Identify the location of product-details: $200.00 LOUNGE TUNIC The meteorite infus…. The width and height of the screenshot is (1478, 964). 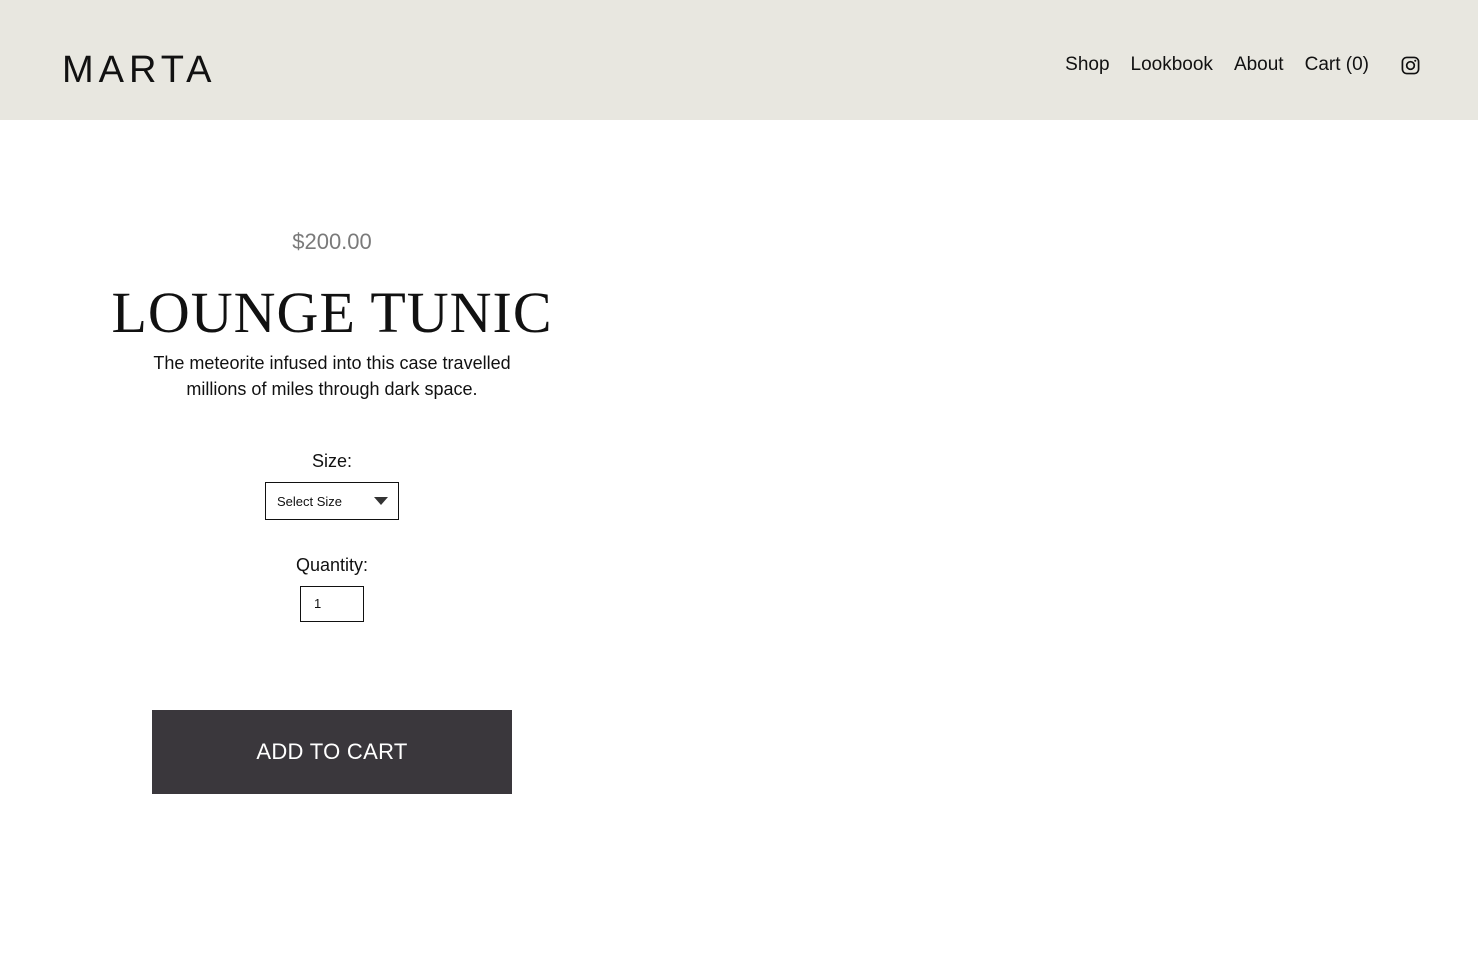
(332, 422).